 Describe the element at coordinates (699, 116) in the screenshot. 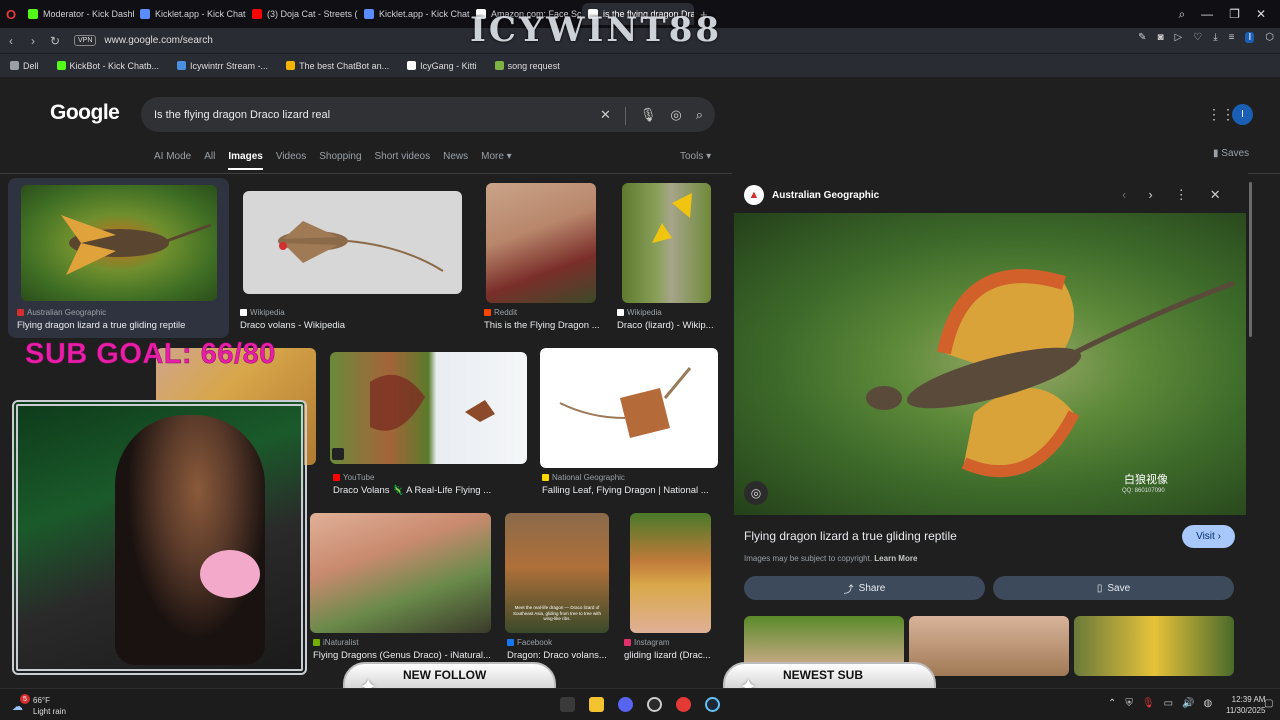

I see `search-icon: ⌕` at that location.